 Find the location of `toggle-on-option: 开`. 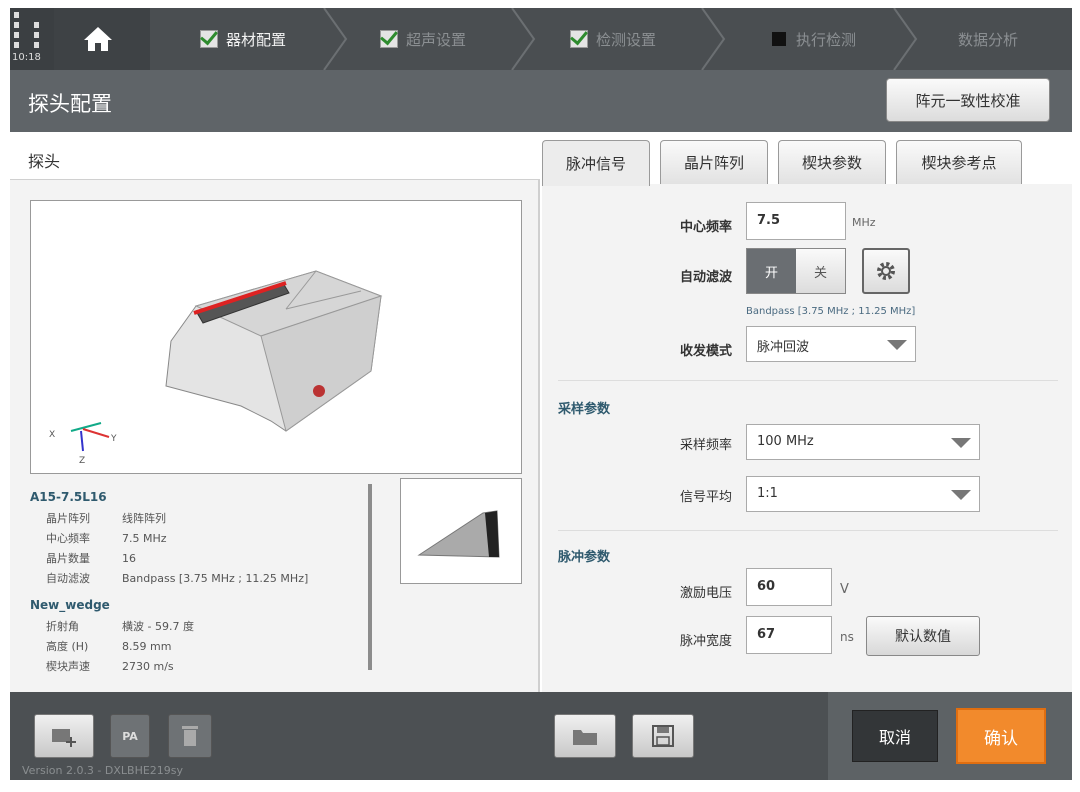

toggle-on-option: 开 is located at coordinates (771, 271).